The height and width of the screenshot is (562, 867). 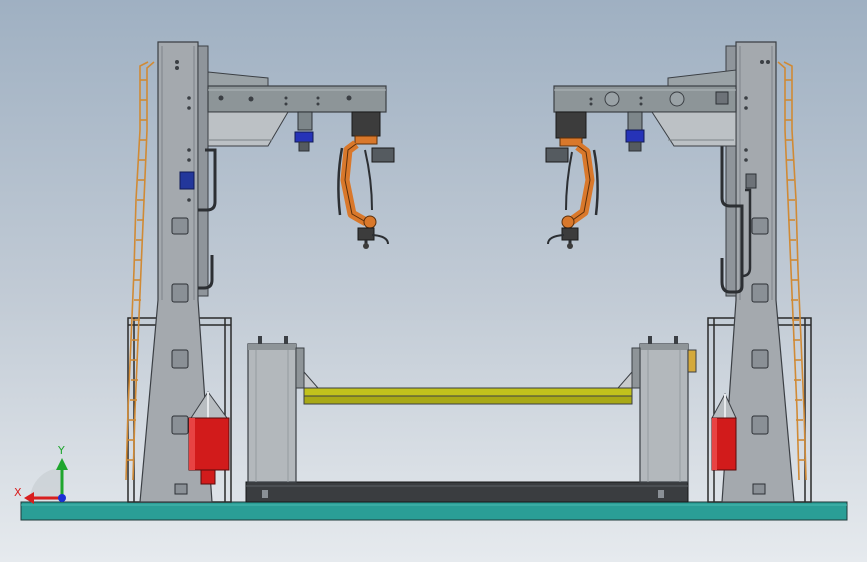 I want to click on left-headstock, so click(x=272, y=413).